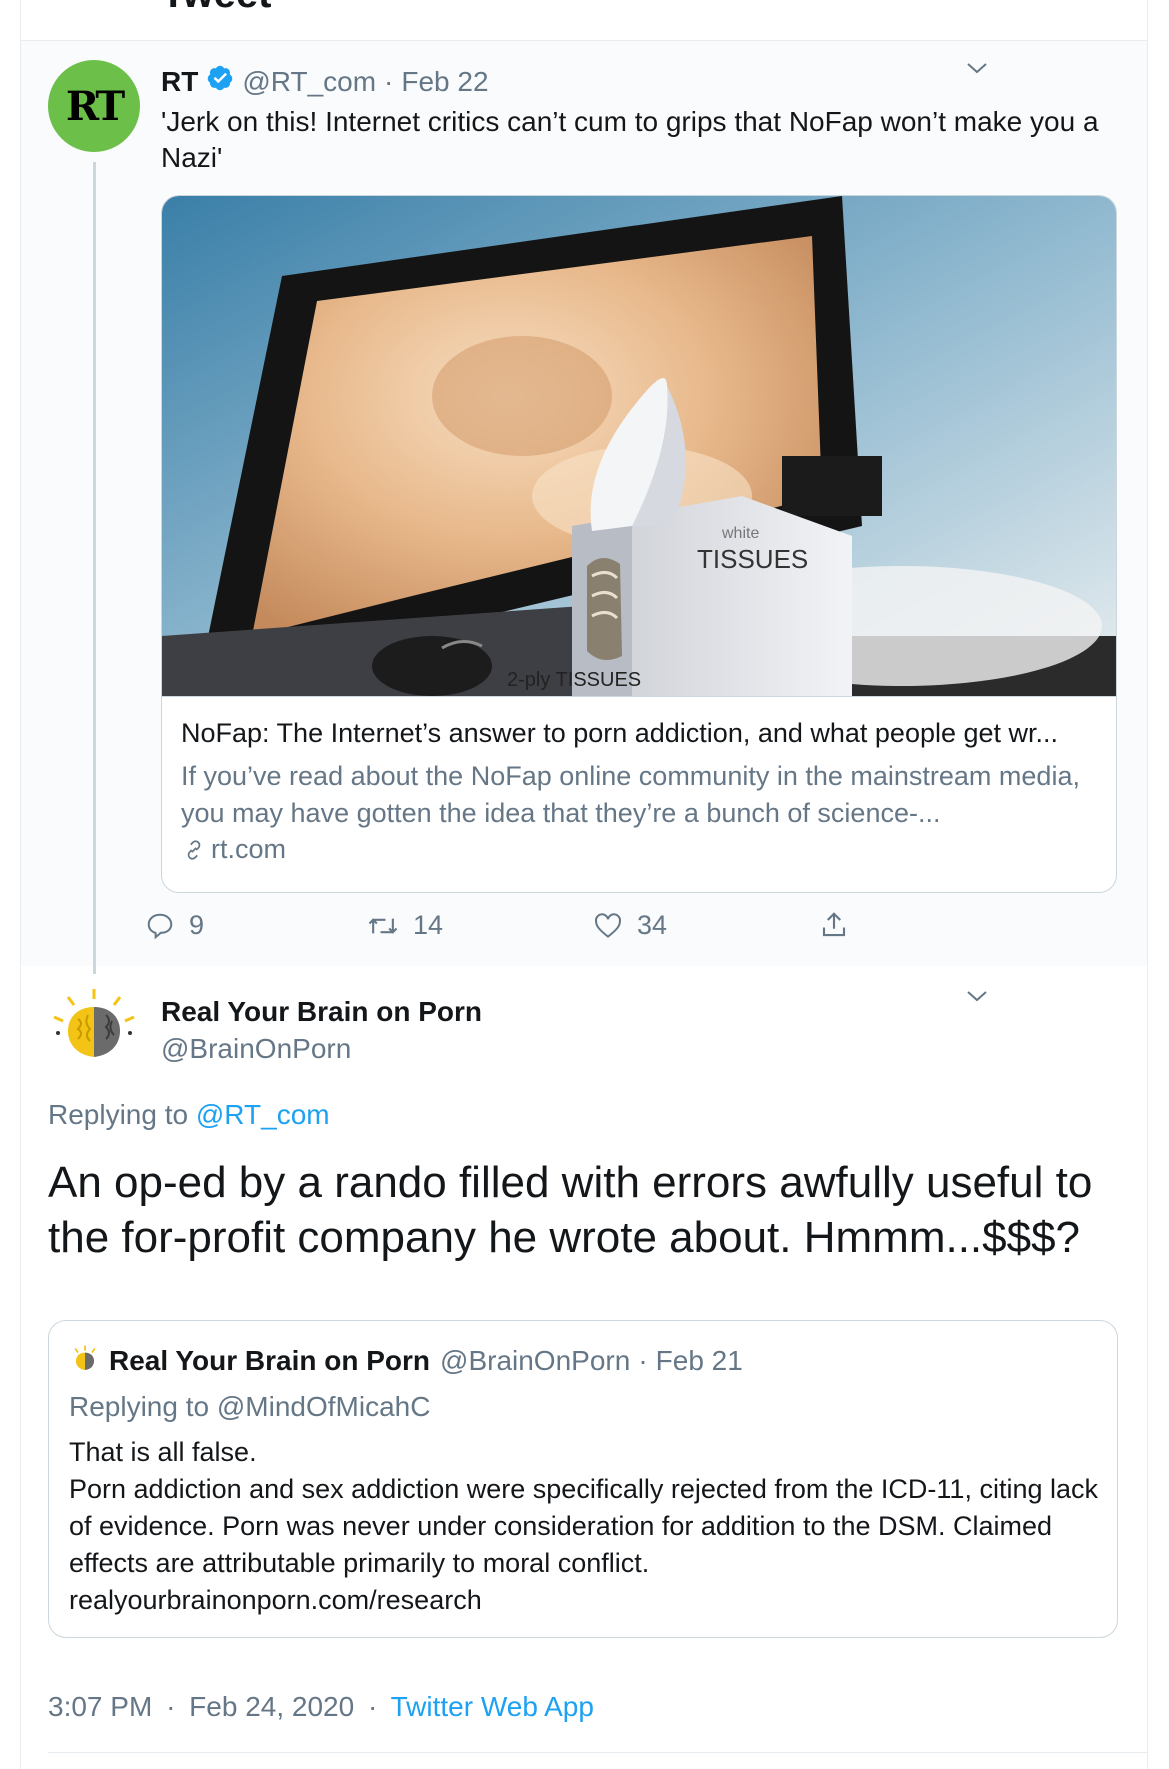 The height and width of the screenshot is (1769, 1169). I want to click on parent-tweet-actions: 9 14 34, so click(585, 932).